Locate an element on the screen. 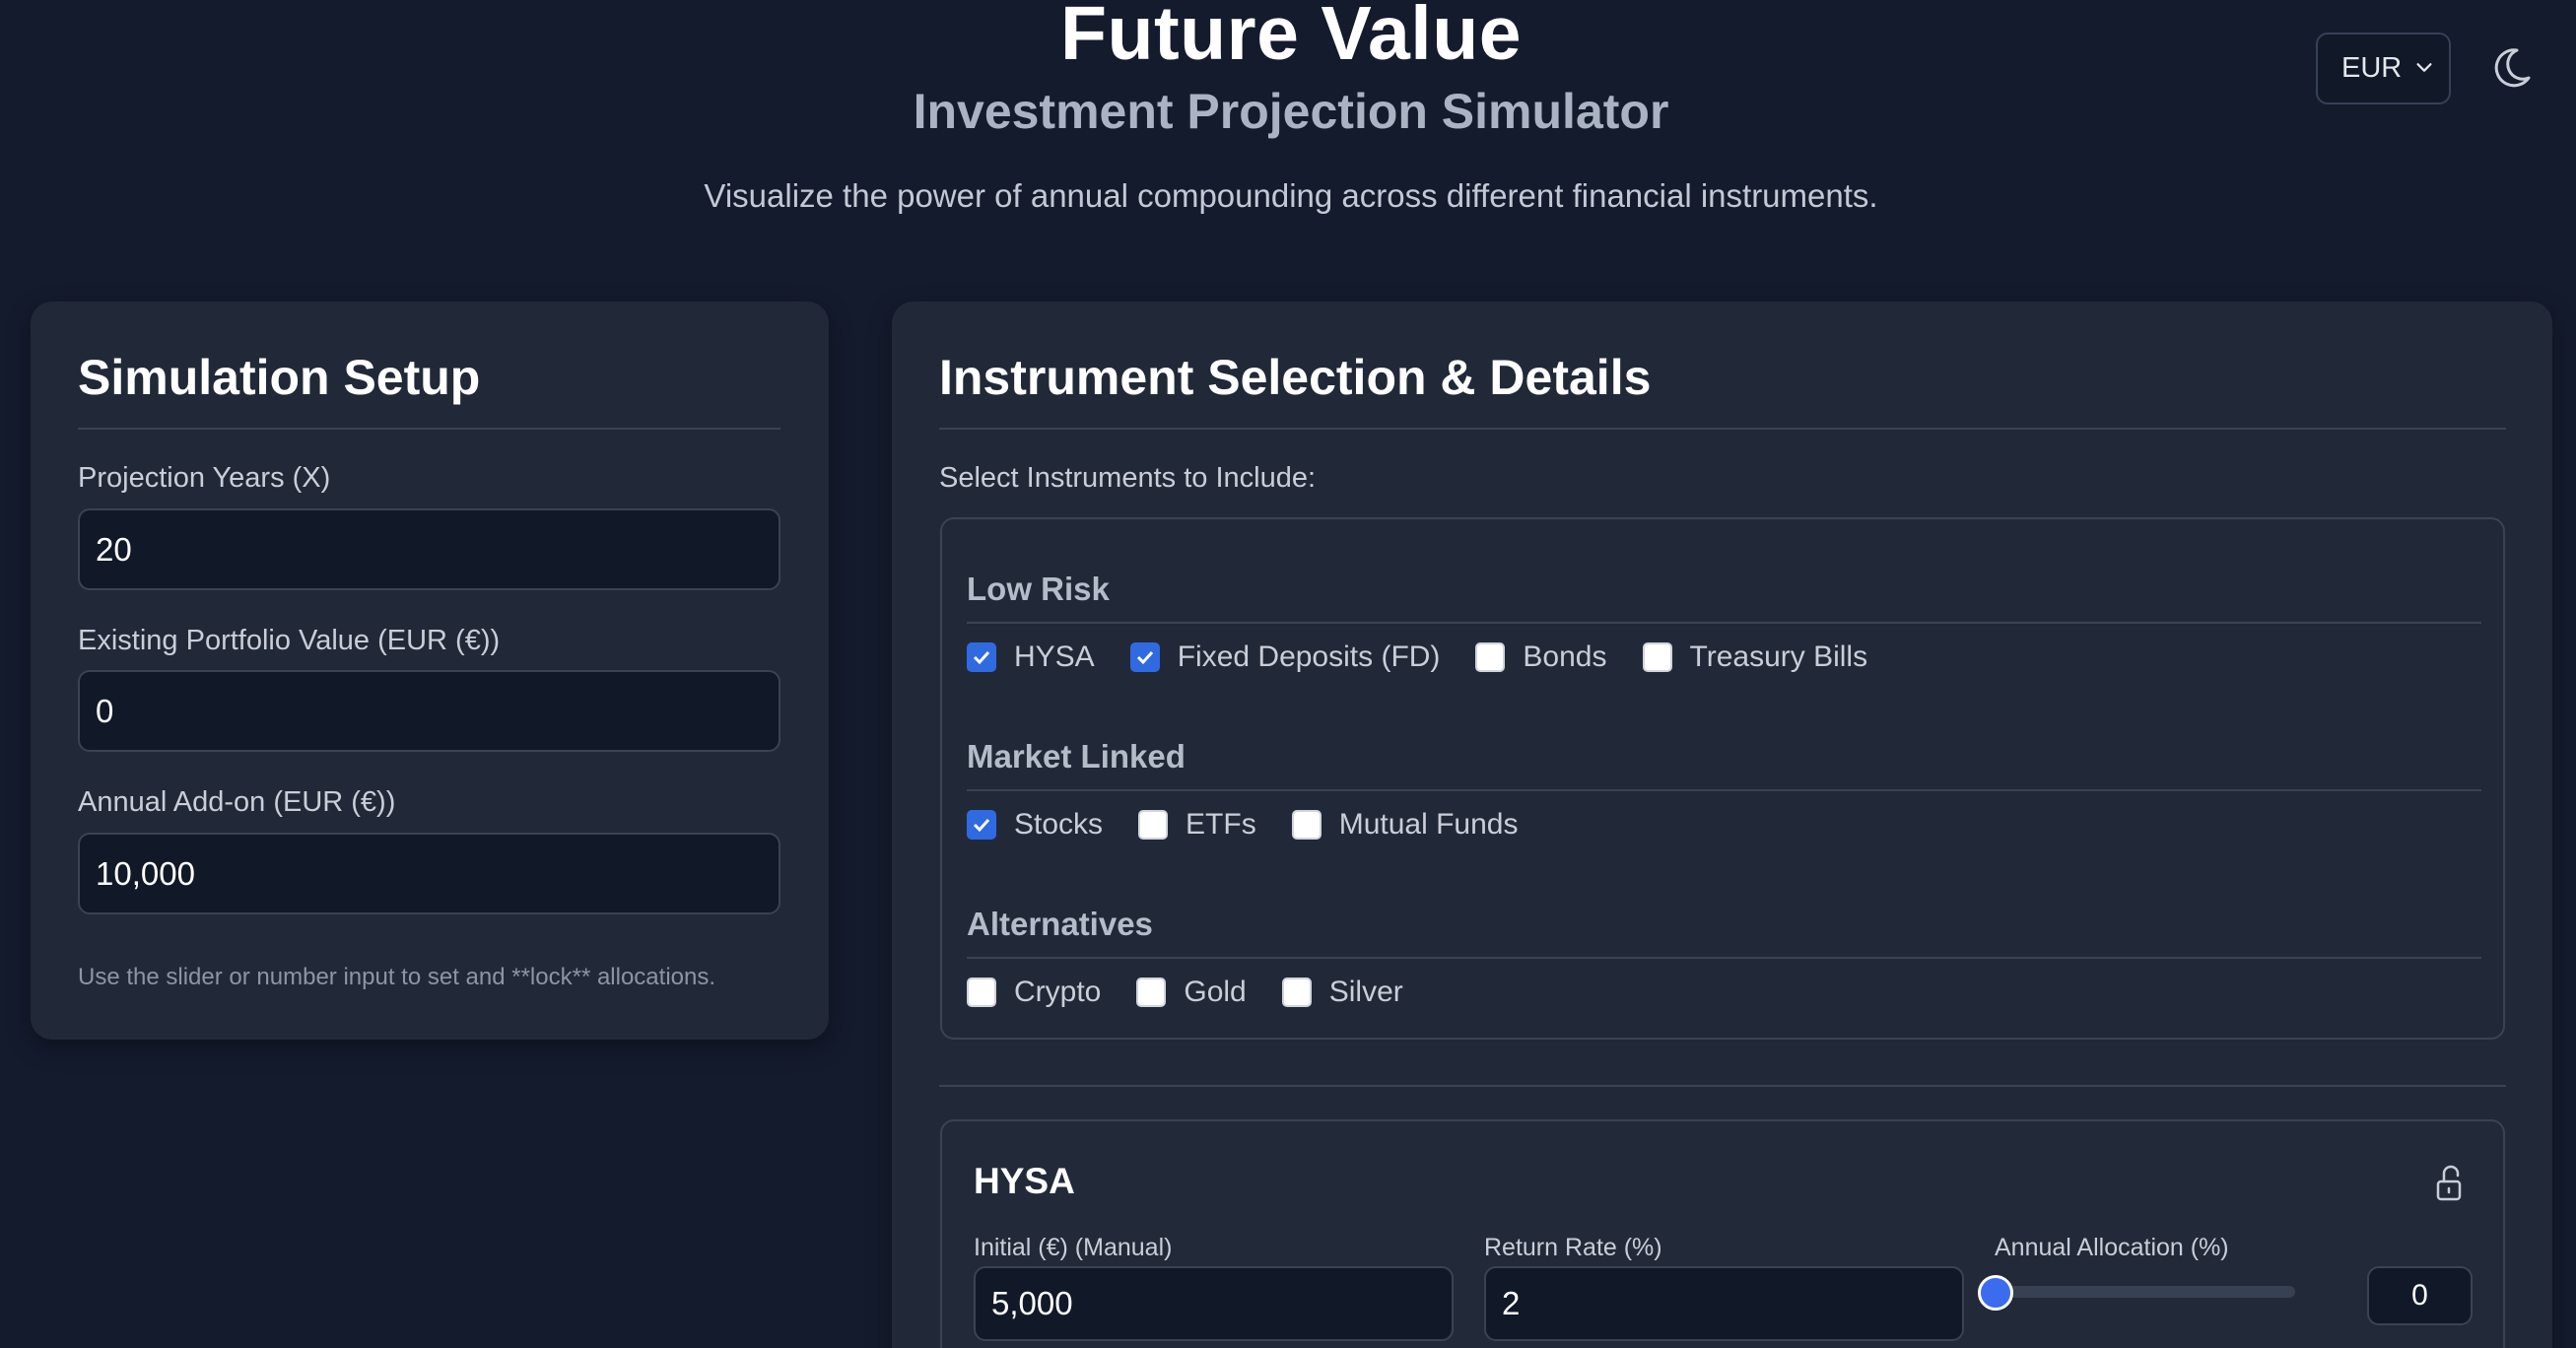 The width and height of the screenshot is (2576, 1348). checkbox-label: HYSA is located at coordinates (1054, 656).